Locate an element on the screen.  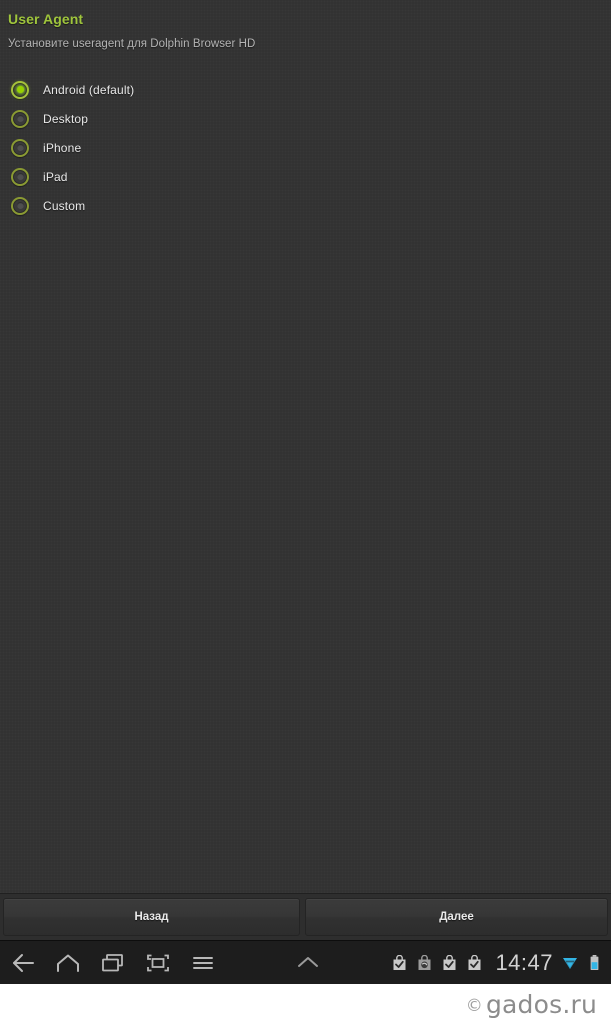
menu-icon is located at coordinates (202, 963).